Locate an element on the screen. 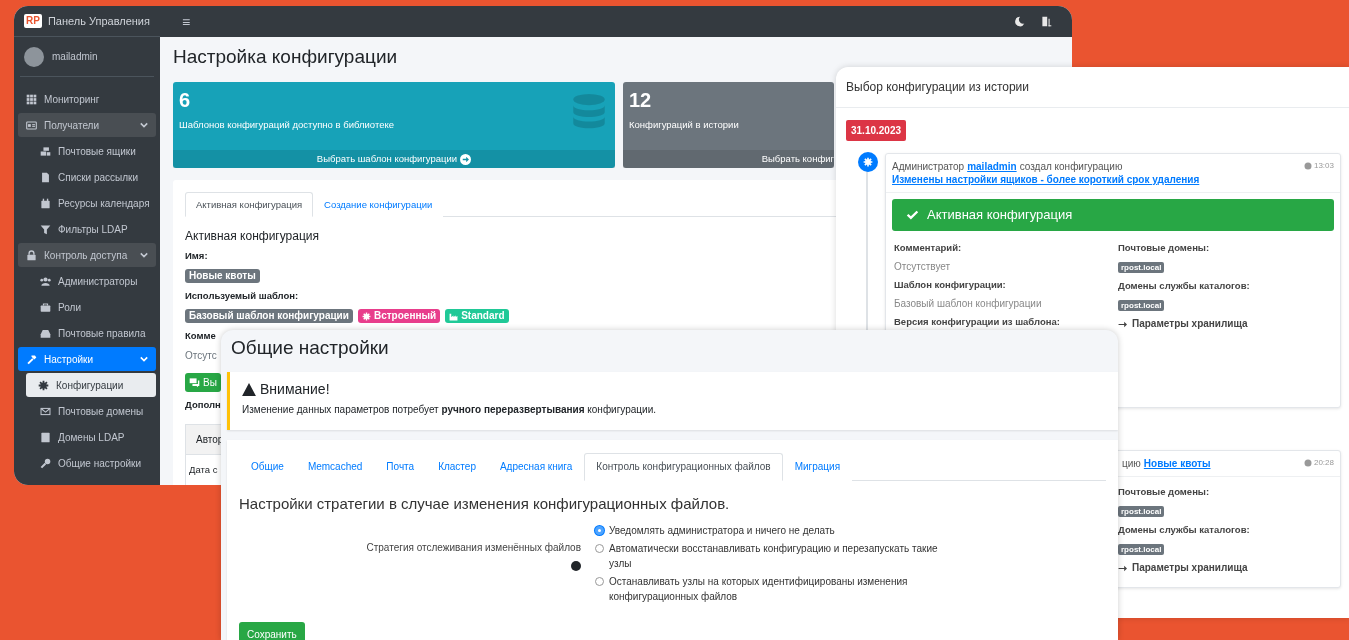  sidebar-item: Настройки is located at coordinates (87, 359).